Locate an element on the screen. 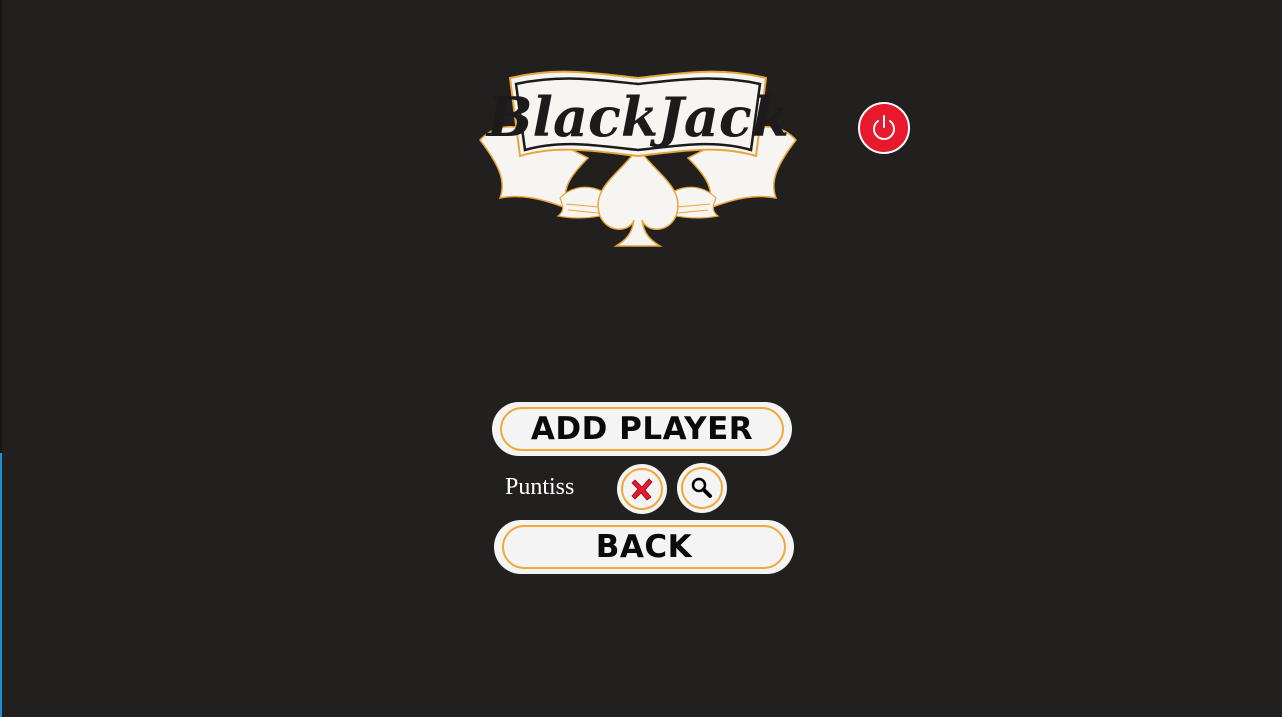 The image size is (1282, 717). magnifier-icon is located at coordinates (701, 487).